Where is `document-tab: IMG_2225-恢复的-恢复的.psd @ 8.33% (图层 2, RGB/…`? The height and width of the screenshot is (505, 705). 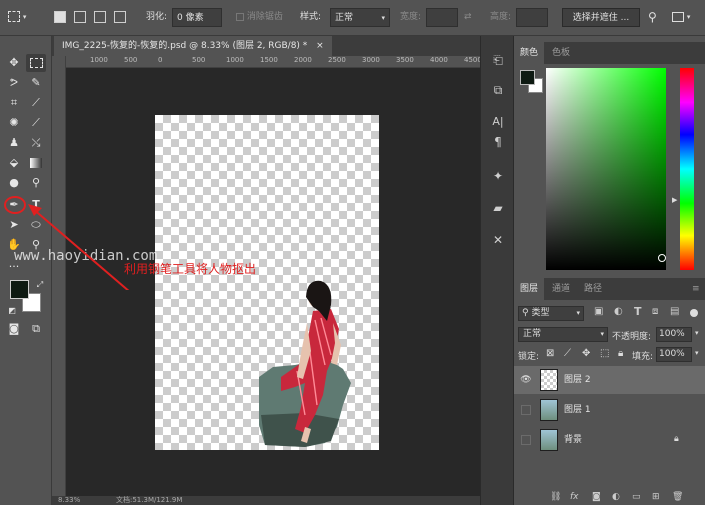 document-tab: IMG_2225-恢复的-恢复的.psd @ 8.33% (图层 2, RGB/… is located at coordinates (193, 46).